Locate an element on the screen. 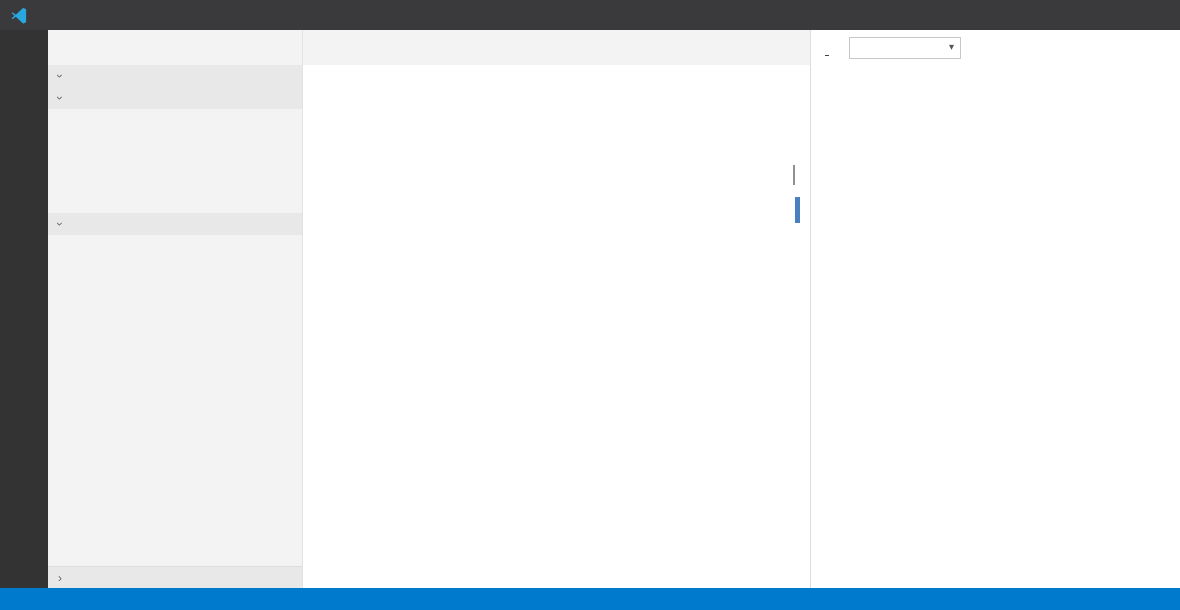 Image resolution: width=1180 pixels, height=610 pixels. status-bar is located at coordinates (590, 599).